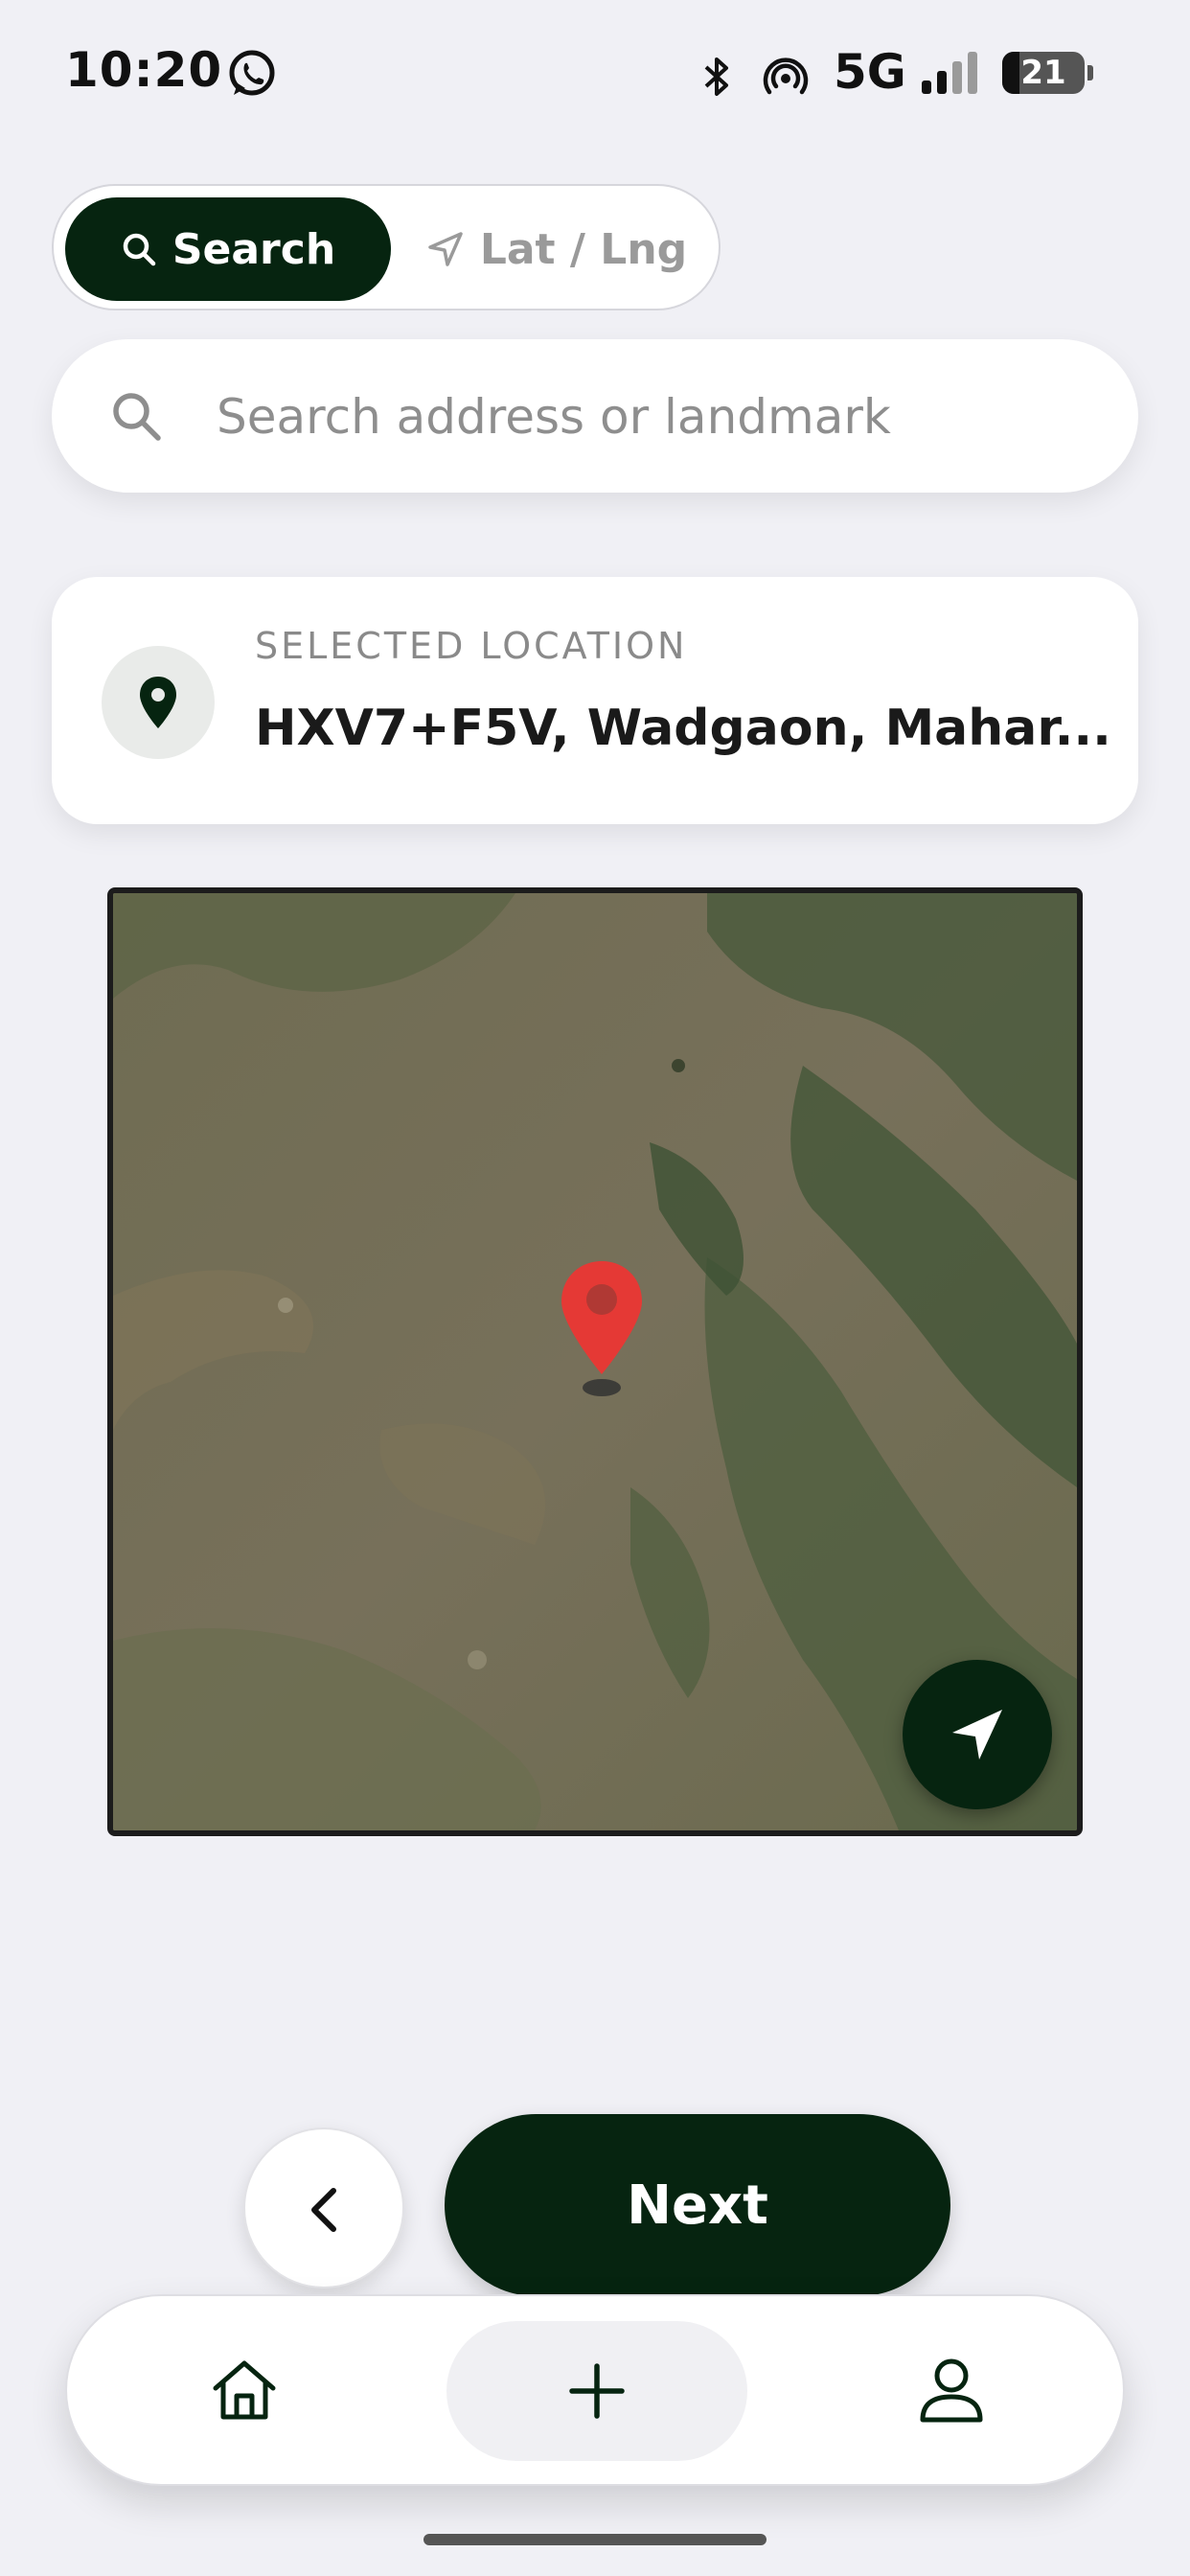 This screenshot has width=1190, height=2576. I want to click on status-bar: 10:20 5G 21, so click(595, 72).